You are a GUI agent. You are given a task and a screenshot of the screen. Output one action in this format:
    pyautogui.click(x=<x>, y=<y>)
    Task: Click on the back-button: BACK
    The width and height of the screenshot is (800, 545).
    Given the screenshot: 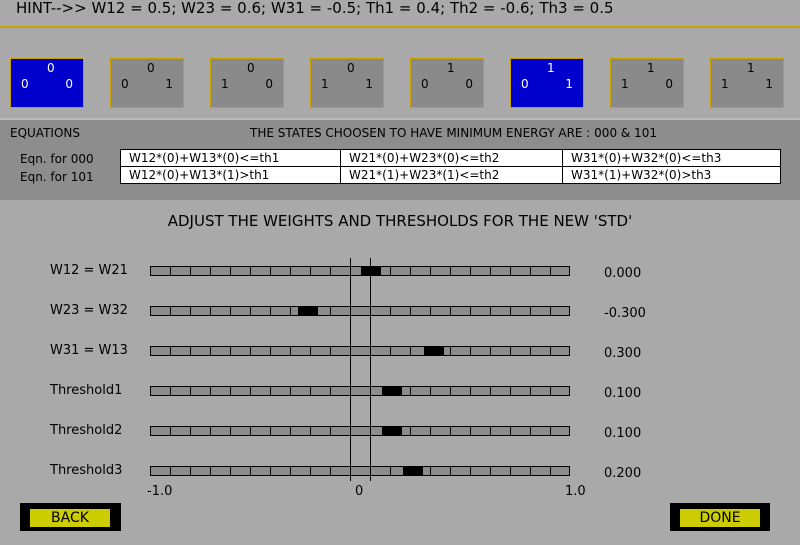 What is the action you would take?
    pyautogui.click(x=70, y=518)
    